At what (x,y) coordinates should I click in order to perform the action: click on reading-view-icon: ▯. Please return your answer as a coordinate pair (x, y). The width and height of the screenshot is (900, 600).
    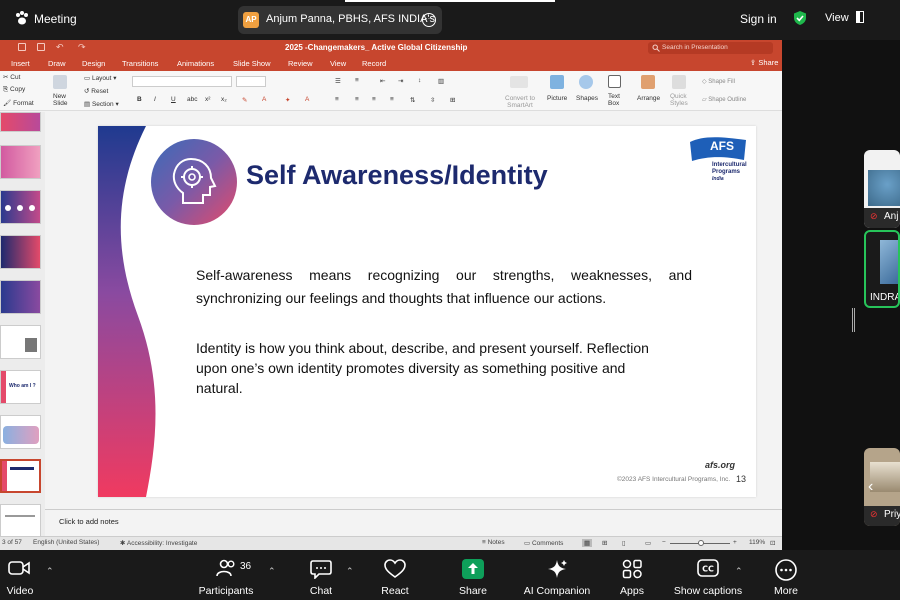
    Looking at the image, I should click on (624, 543).